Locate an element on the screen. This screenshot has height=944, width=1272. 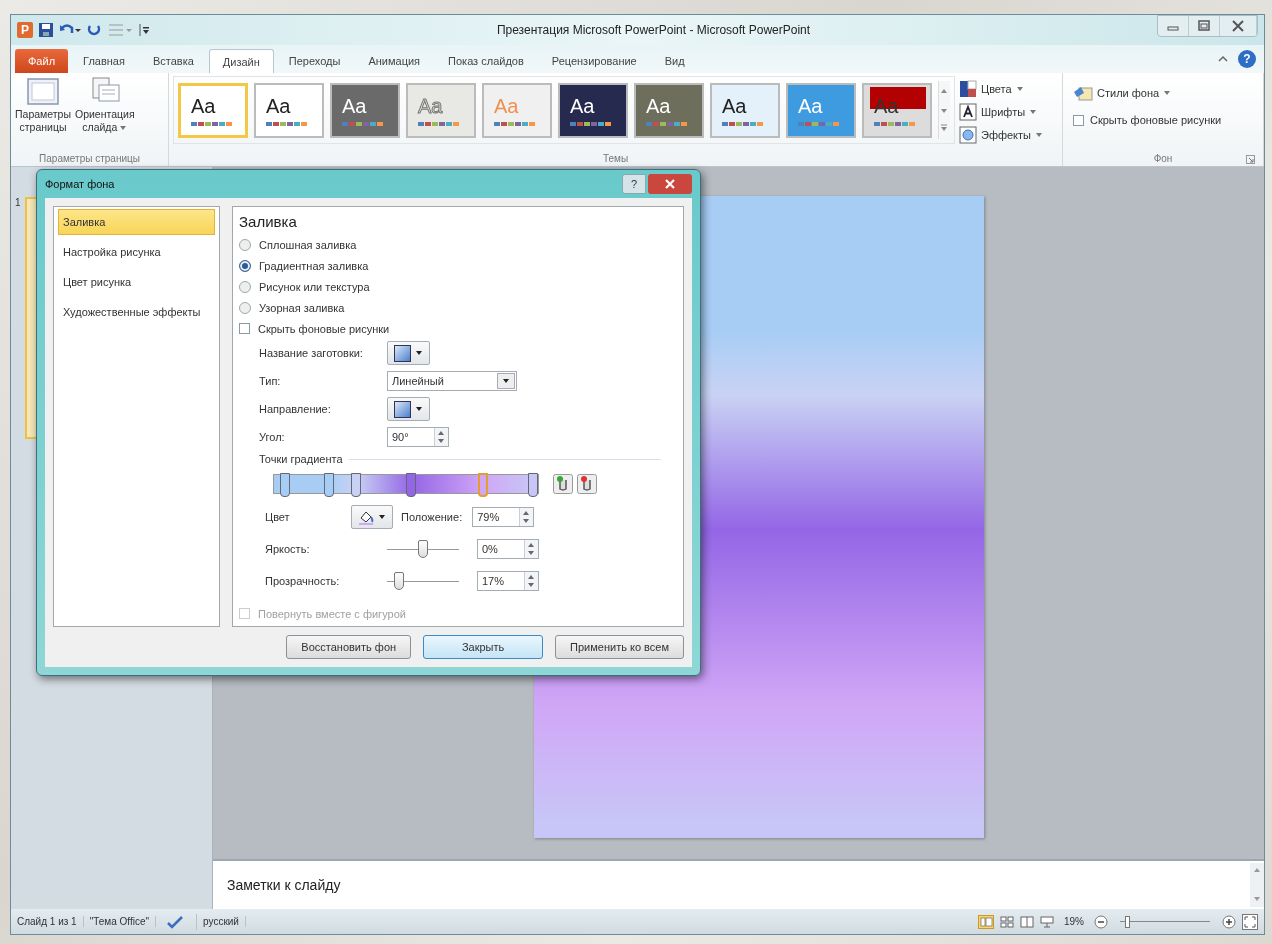
gallery-scrollbar is located at coordinates (944, 110).